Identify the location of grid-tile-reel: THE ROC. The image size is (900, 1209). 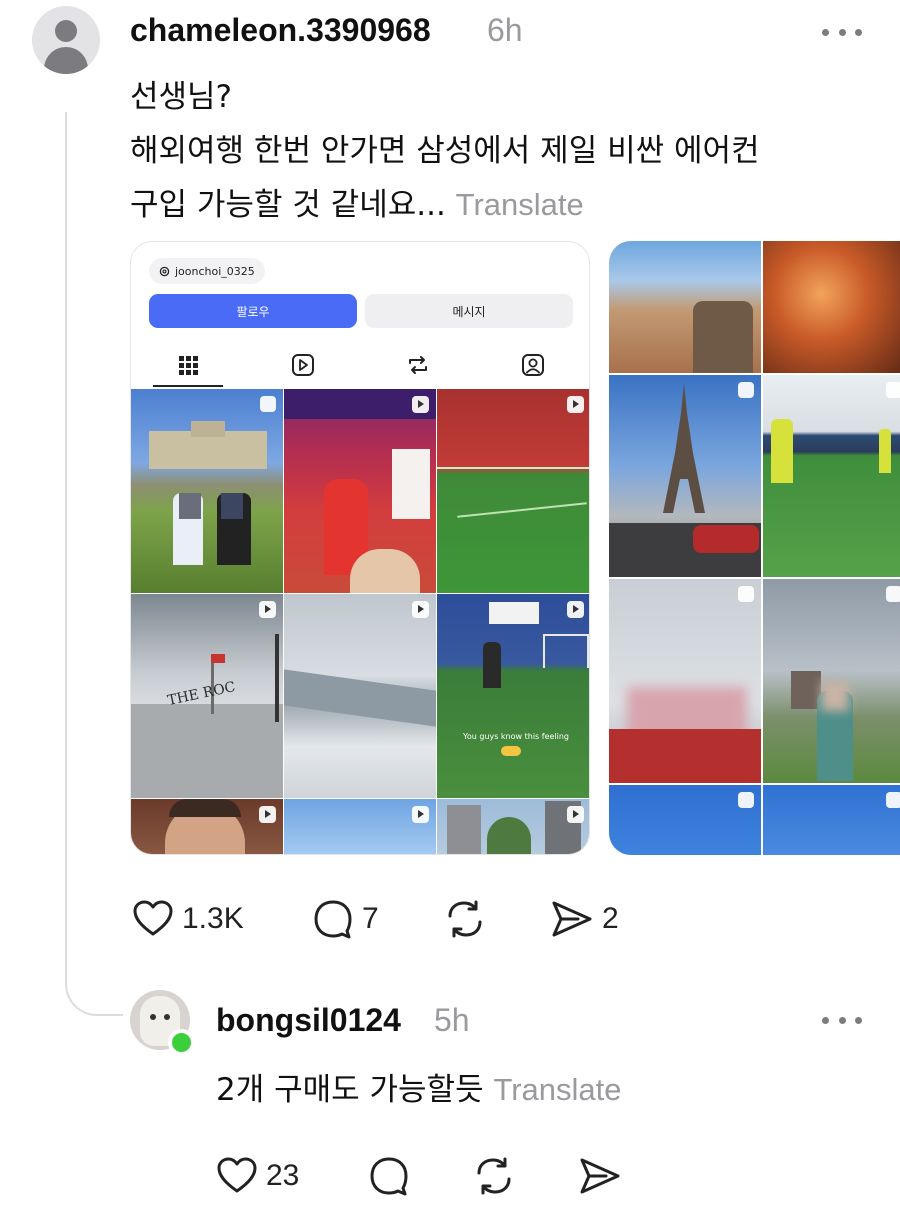
(207, 696).